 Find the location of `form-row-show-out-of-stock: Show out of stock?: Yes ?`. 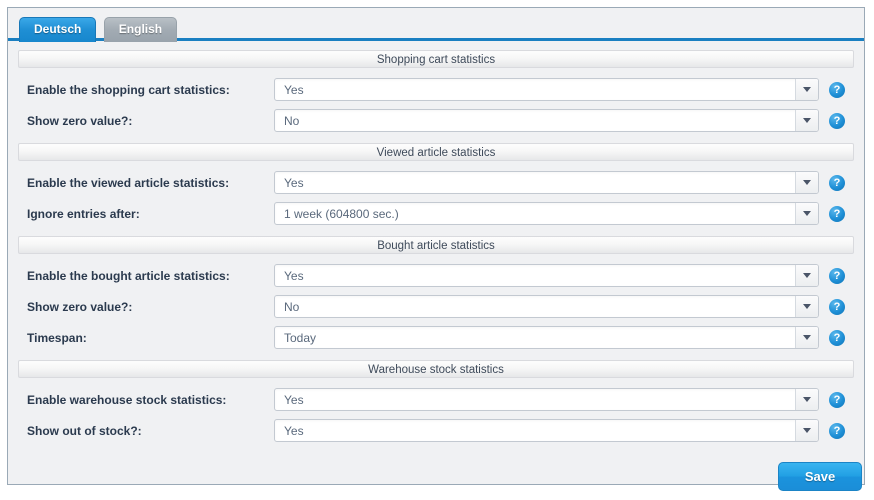

form-row-show-out-of-stock: Show out of stock?: Yes ? is located at coordinates (436, 430).